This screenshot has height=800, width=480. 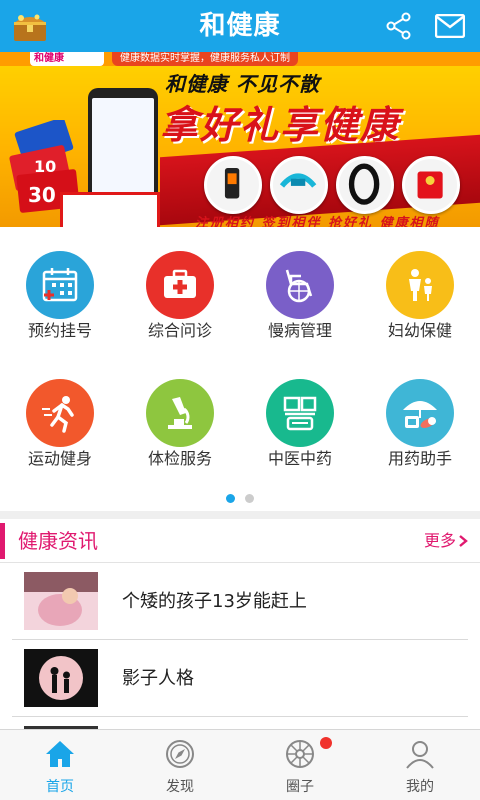 What do you see at coordinates (2, 541) in the screenshot?
I see `section-accent-bar` at bounding box center [2, 541].